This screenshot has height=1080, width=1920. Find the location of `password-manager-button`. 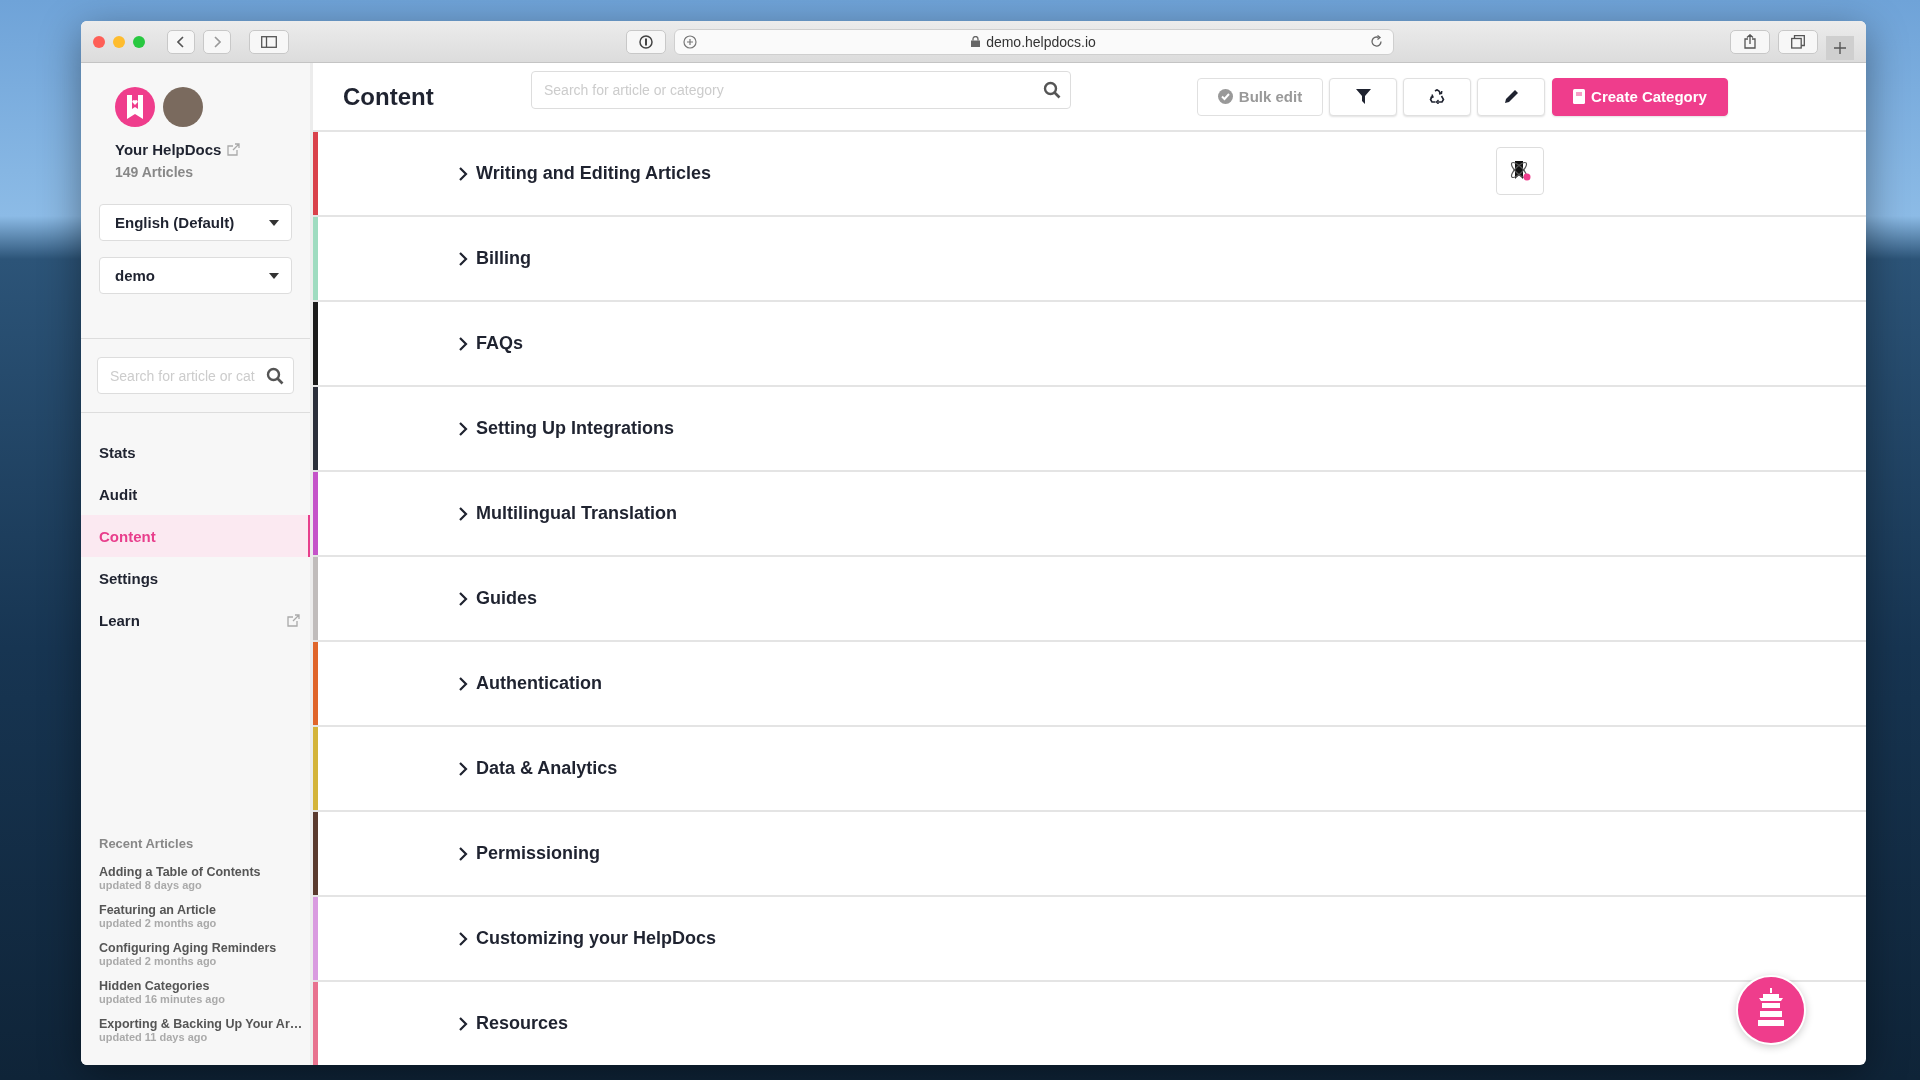

password-manager-button is located at coordinates (645, 41).